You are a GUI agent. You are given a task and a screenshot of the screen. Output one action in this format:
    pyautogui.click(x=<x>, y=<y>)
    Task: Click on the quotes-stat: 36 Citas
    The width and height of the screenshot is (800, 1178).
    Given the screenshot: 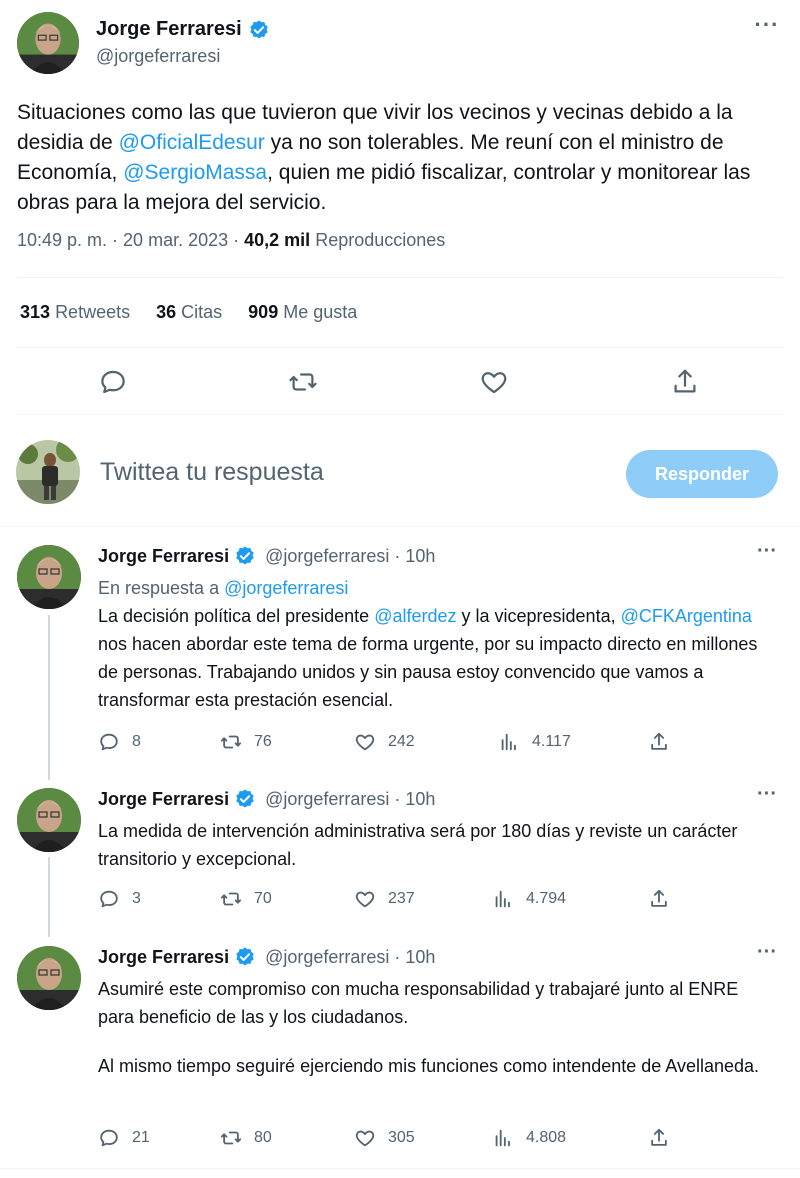 What is the action you would take?
    pyautogui.click(x=189, y=312)
    